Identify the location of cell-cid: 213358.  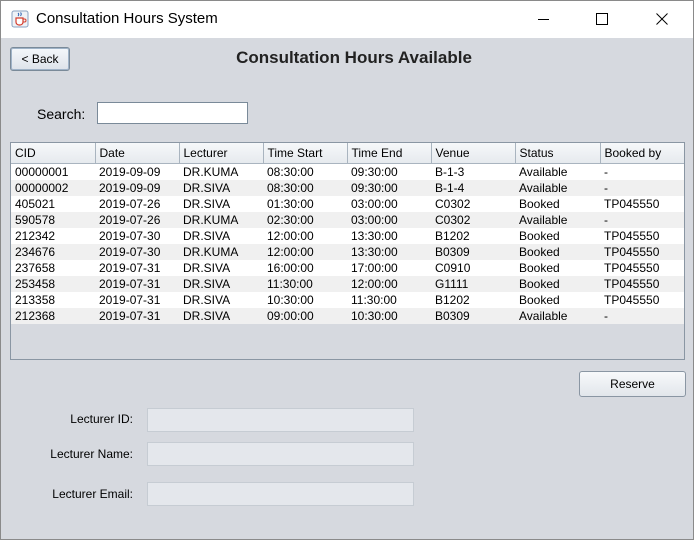
(53, 299).